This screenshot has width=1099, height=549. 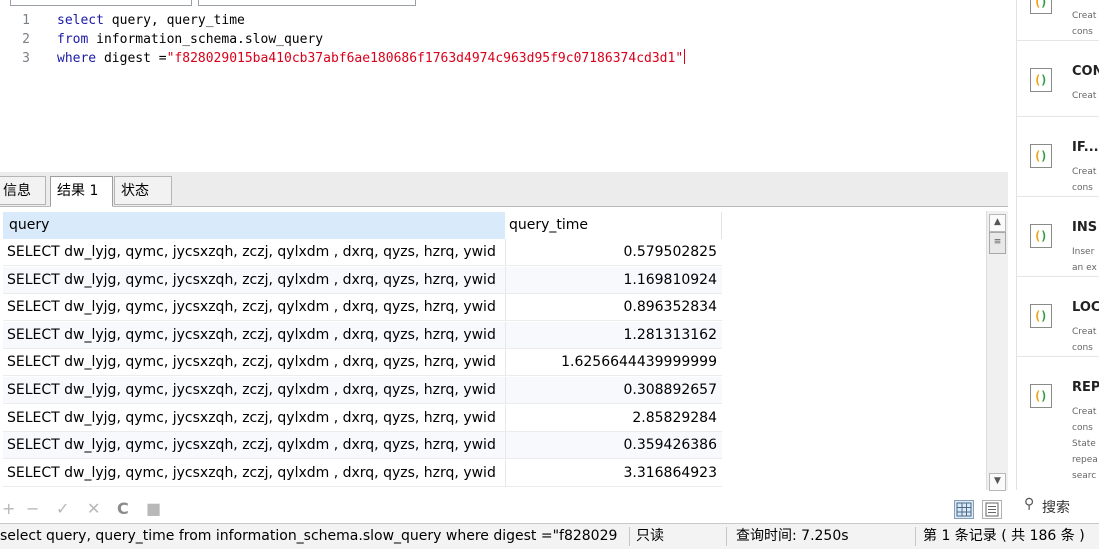 I want to click on cell-query-time: 0.579502825, so click(x=611, y=252).